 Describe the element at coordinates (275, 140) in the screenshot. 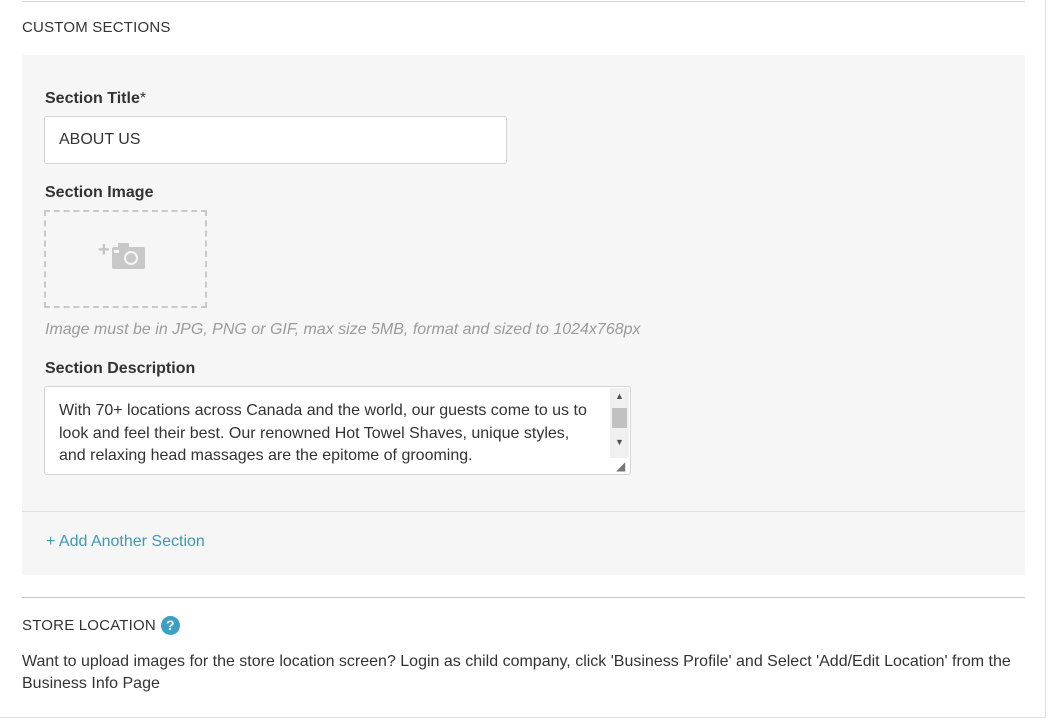

I see `section-title-input` at that location.